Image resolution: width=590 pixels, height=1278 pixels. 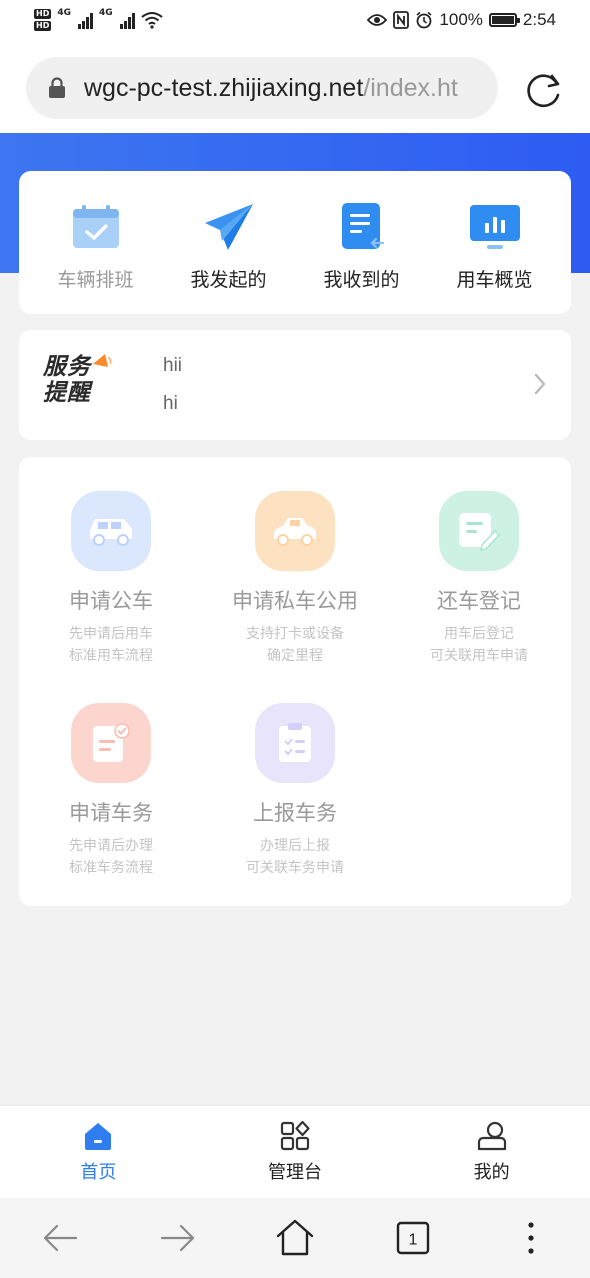 I want to click on quick-actions-card: 车辆排班 我发起的 我收到的 用车概览, so click(x=295, y=242).